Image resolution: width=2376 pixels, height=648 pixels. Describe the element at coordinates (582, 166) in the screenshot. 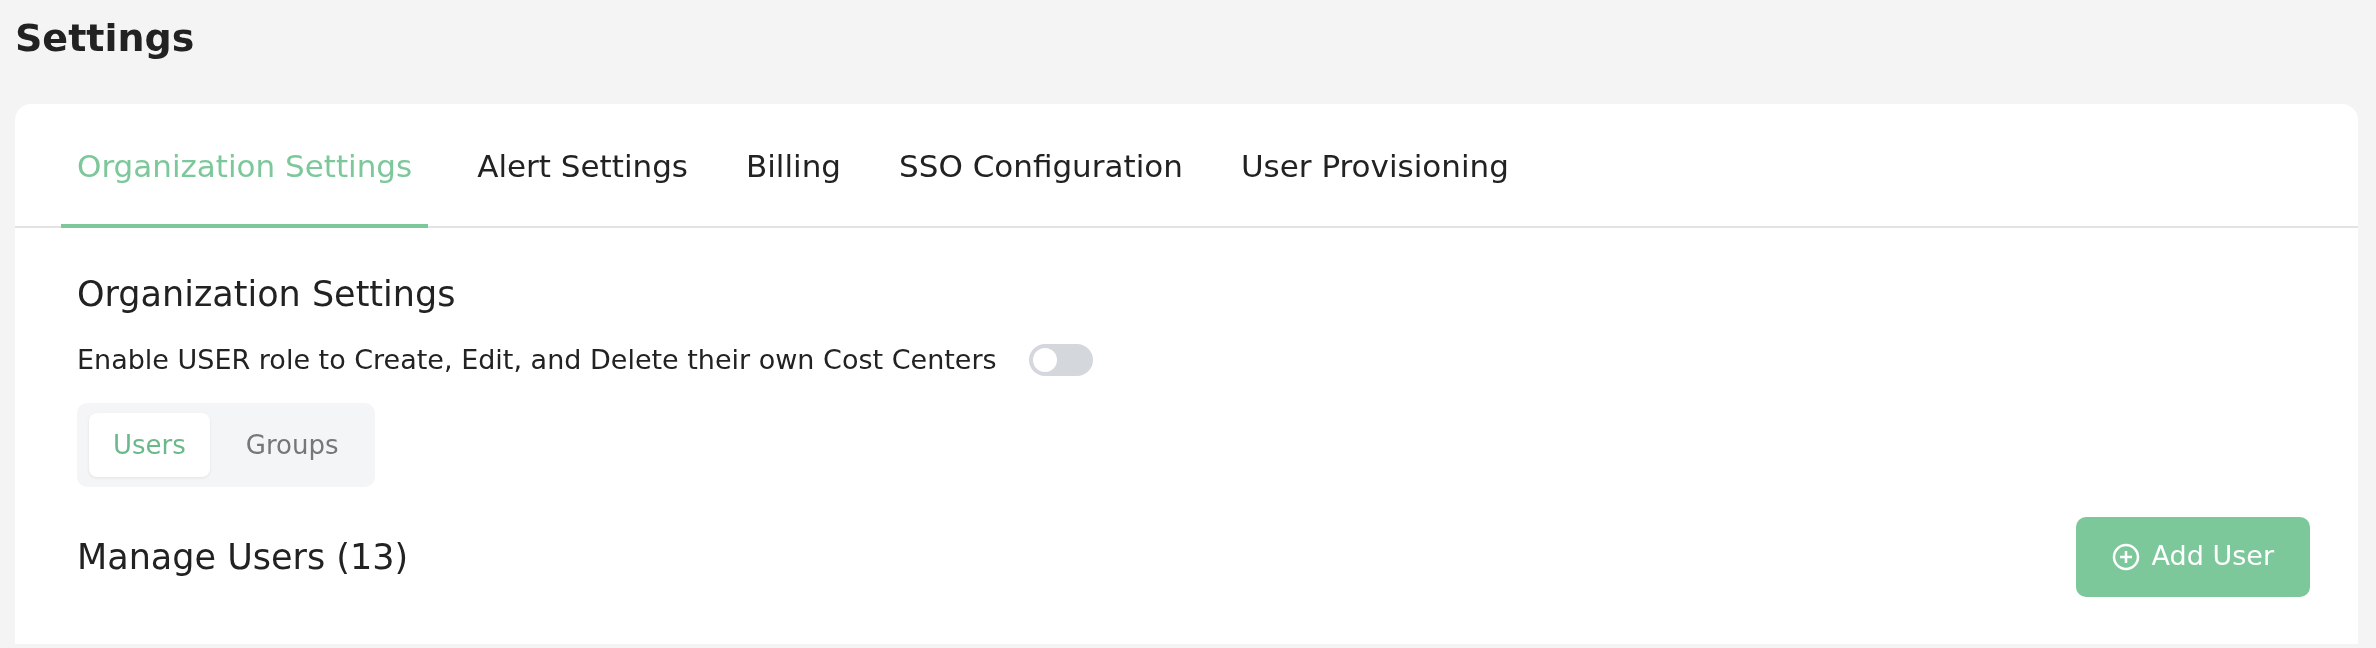

I see `tab: Alert Settings` at that location.